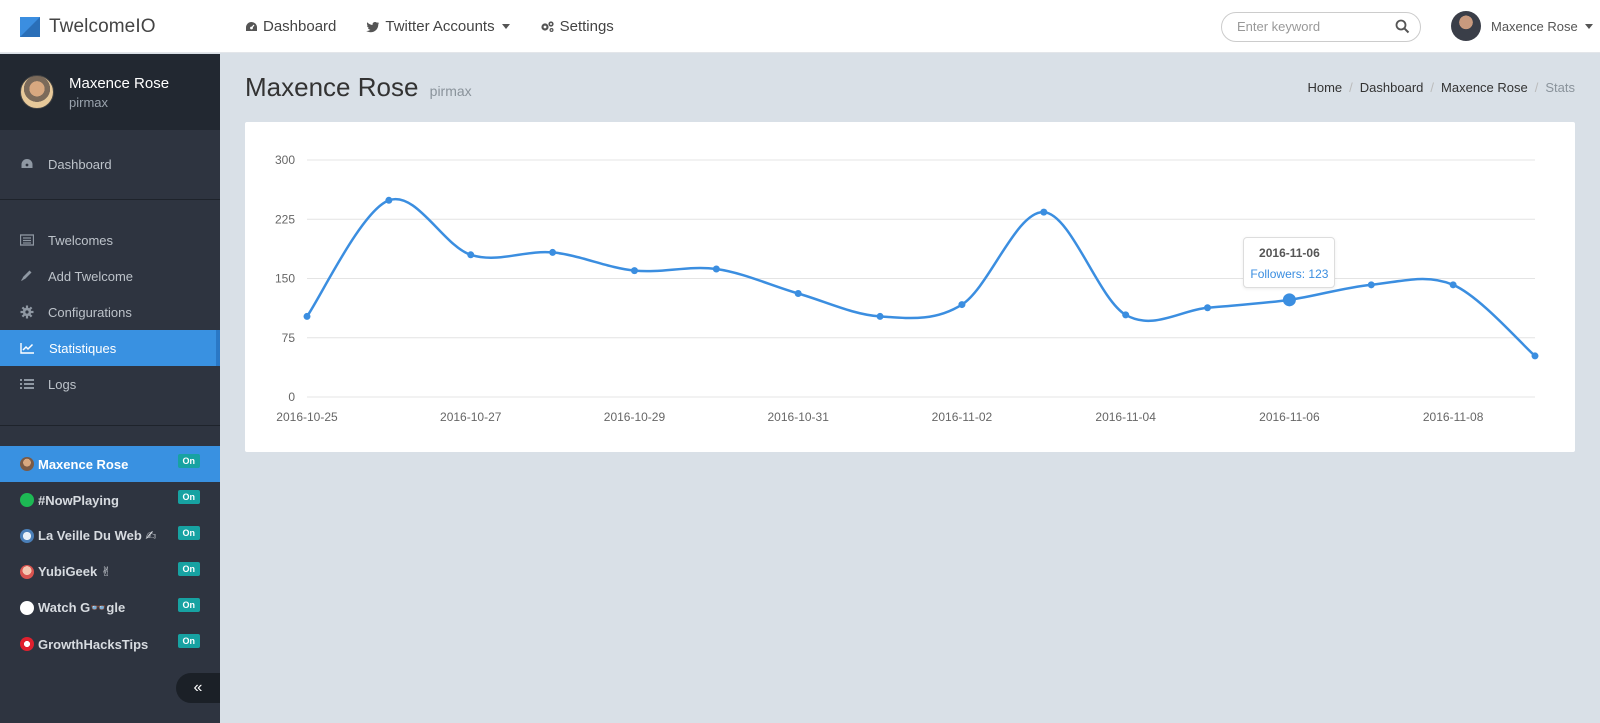 This screenshot has width=1600, height=723. I want to click on sidebar-item-label: Add Twelcome, so click(91, 276).